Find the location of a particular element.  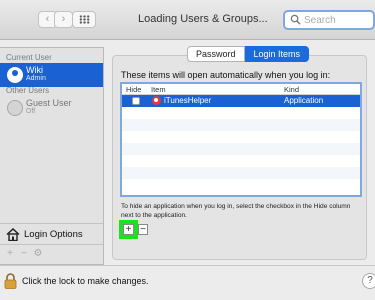

tab-bar: Password Login Items is located at coordinates (248, 54).